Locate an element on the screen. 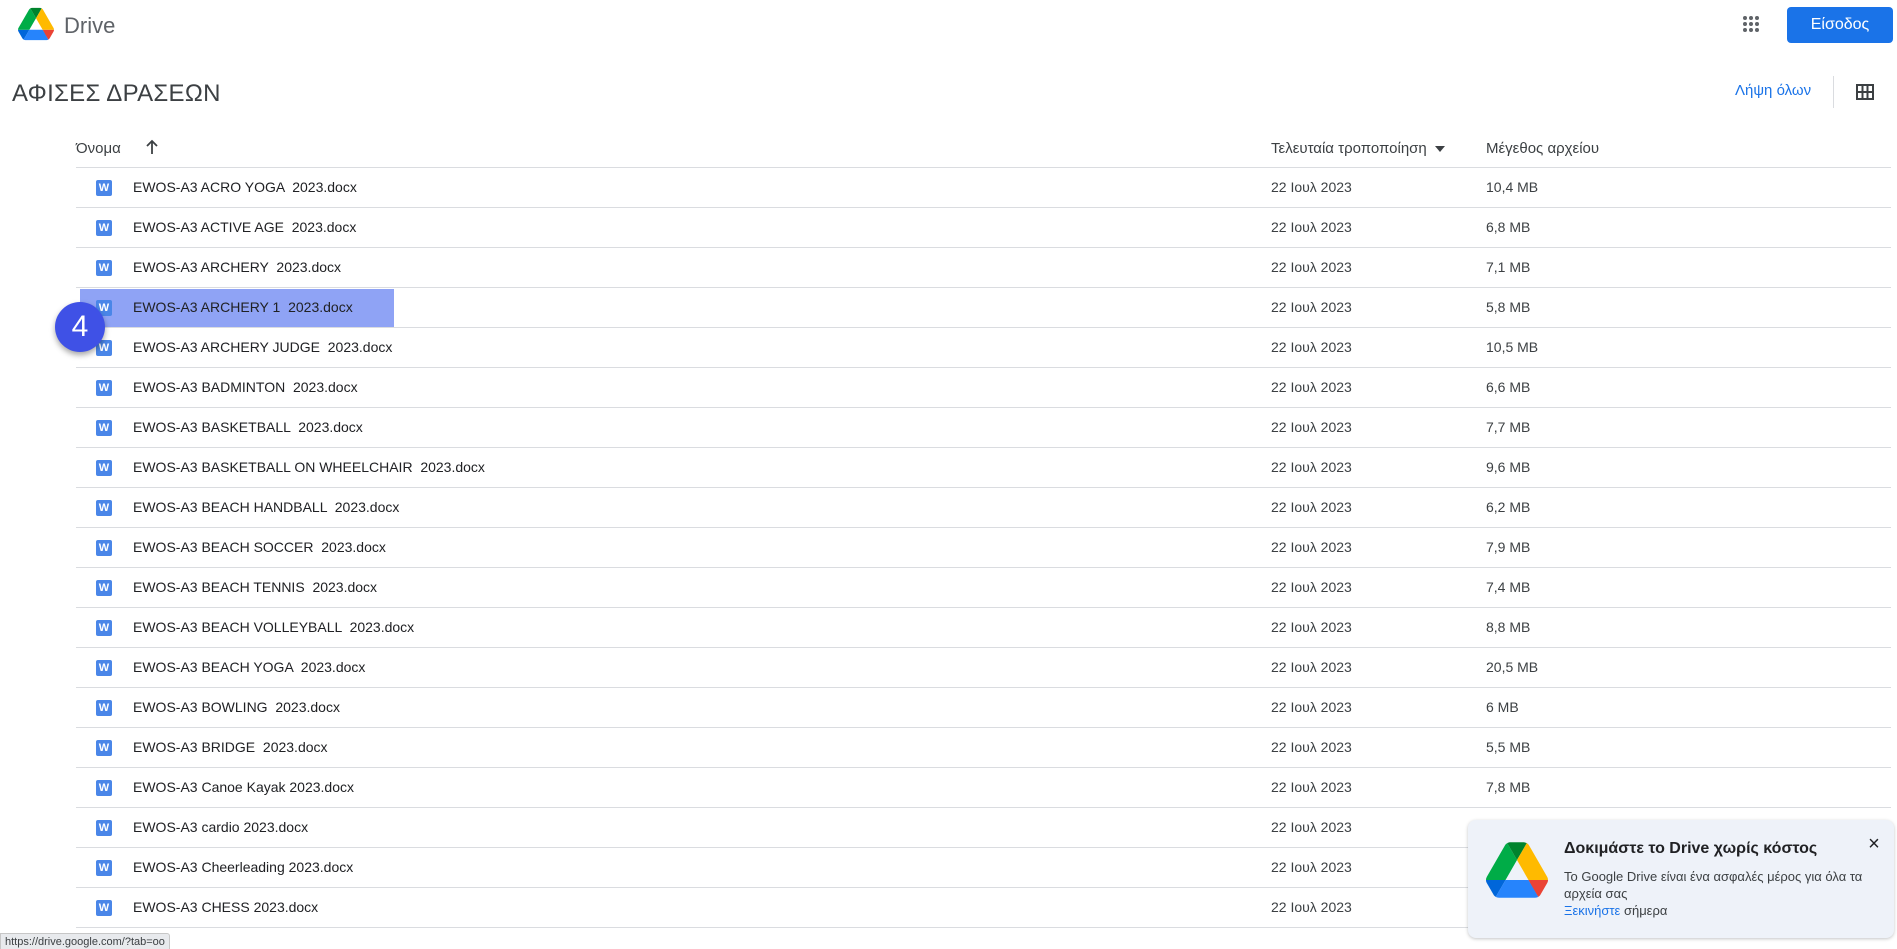 The image size is (1897, 949). file-name: EWOS-A3 BOWLING 2023.docx is located at coordinates (236, 707).